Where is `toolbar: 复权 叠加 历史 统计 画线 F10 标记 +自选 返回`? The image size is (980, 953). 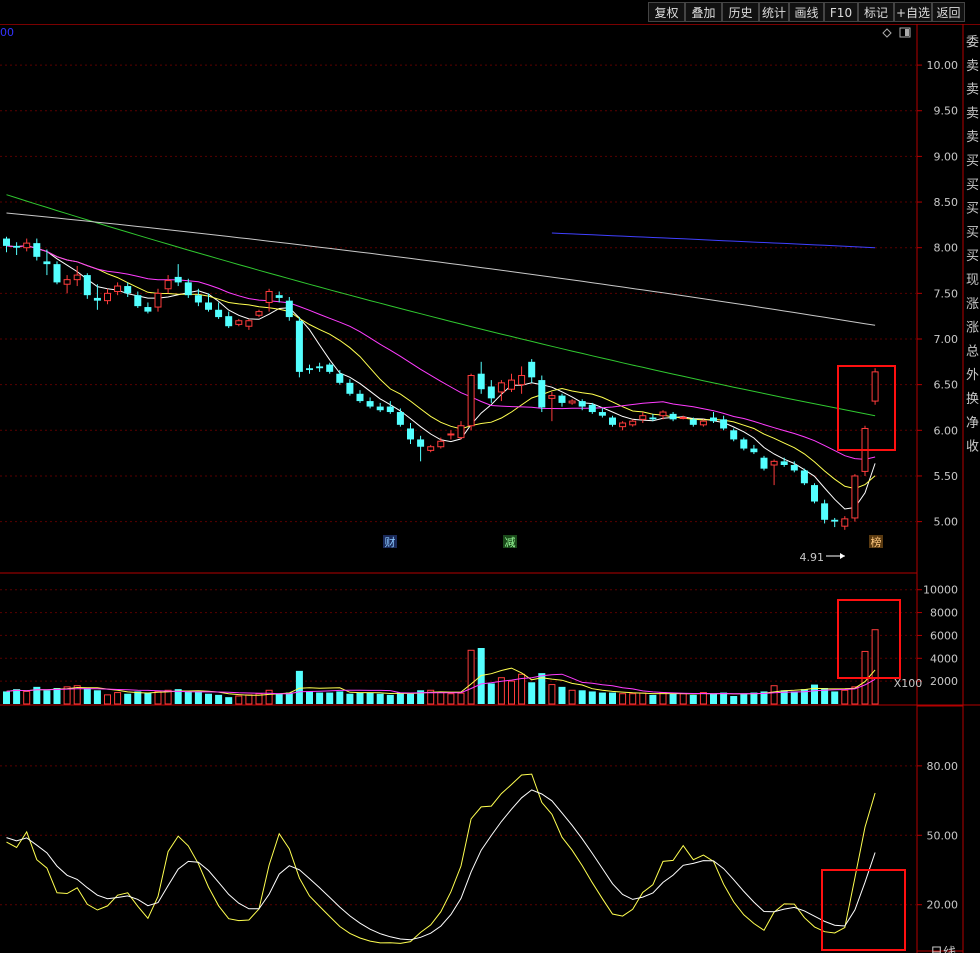 toolbar: 复权 叠加 历史 统计 画线 F10 标记 +自选 返回 is located at coordinates (490, 12).